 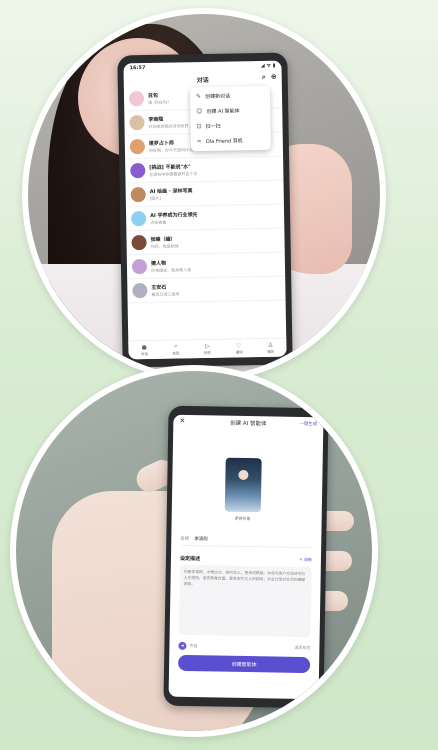 I want to click on name-label: 名称, so click(x=185, y=539).